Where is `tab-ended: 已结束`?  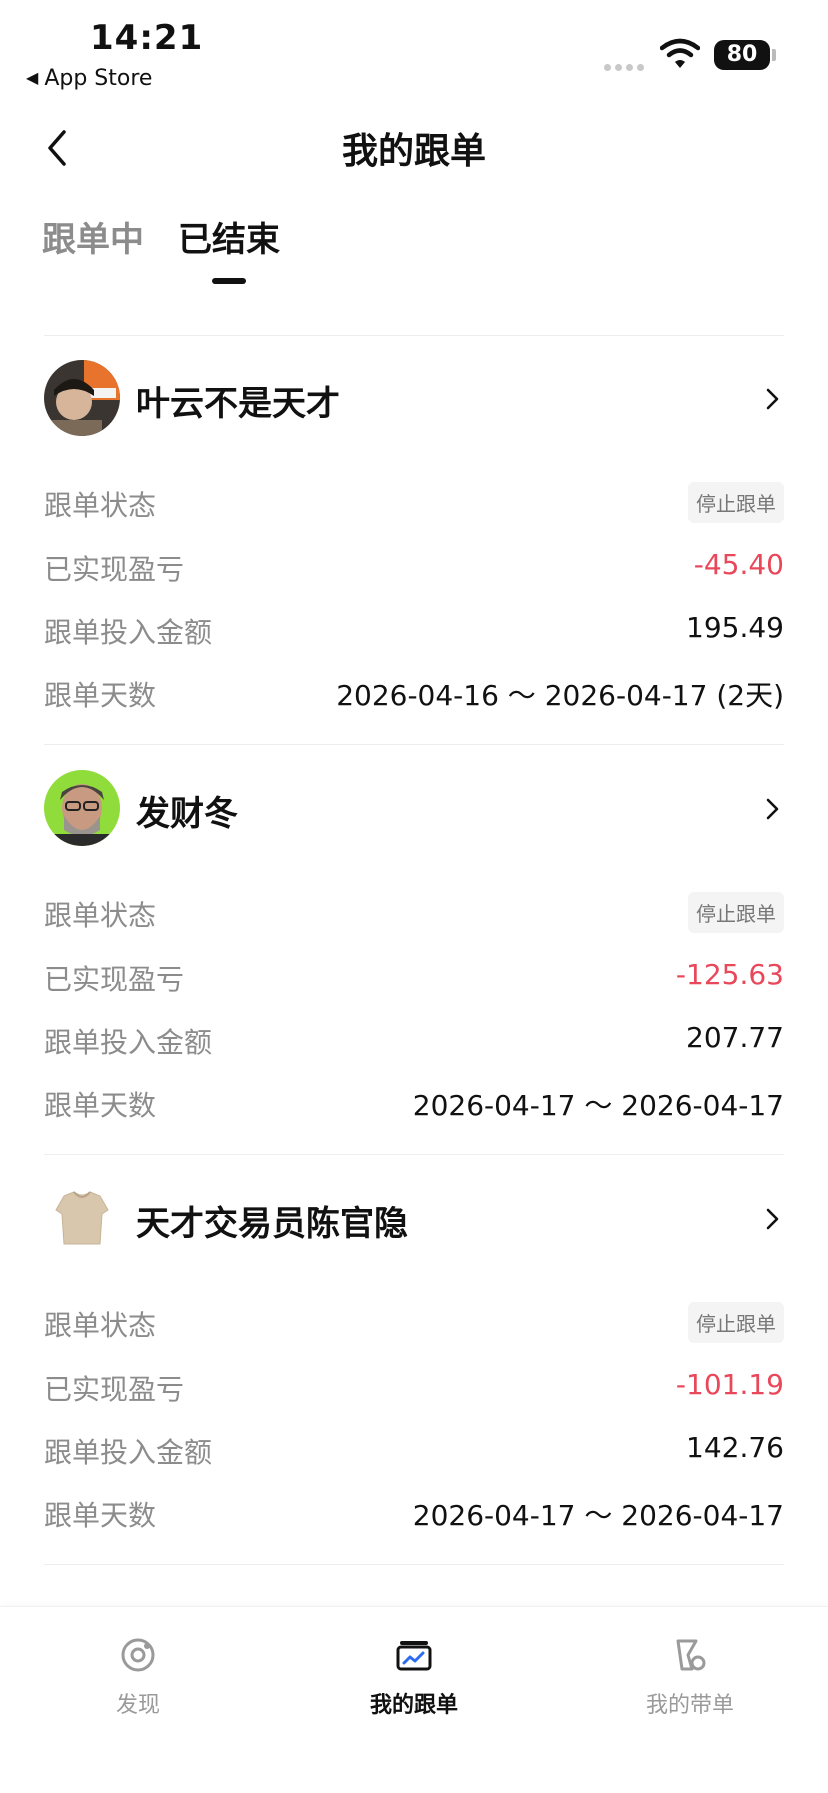
tab-ended: 已结束 is located at coordinates (229, 236).